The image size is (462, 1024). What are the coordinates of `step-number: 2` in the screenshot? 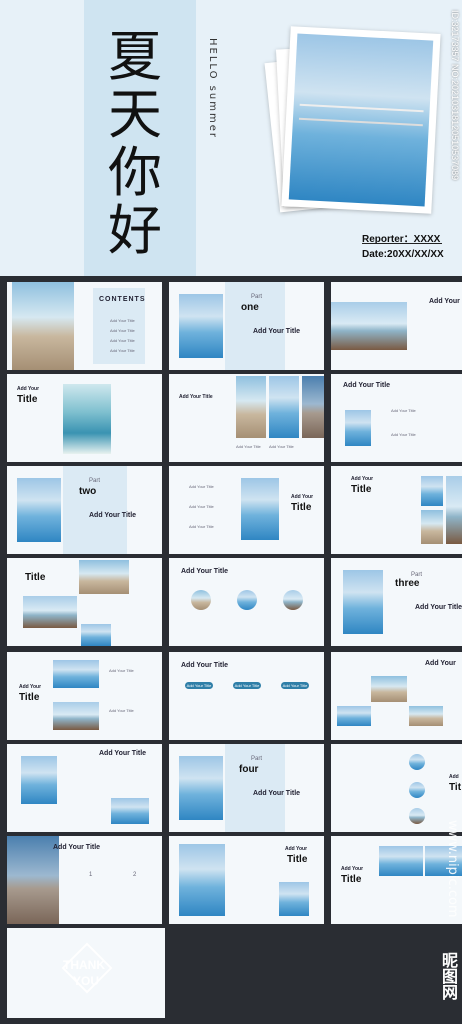 It's located at (135, 875).